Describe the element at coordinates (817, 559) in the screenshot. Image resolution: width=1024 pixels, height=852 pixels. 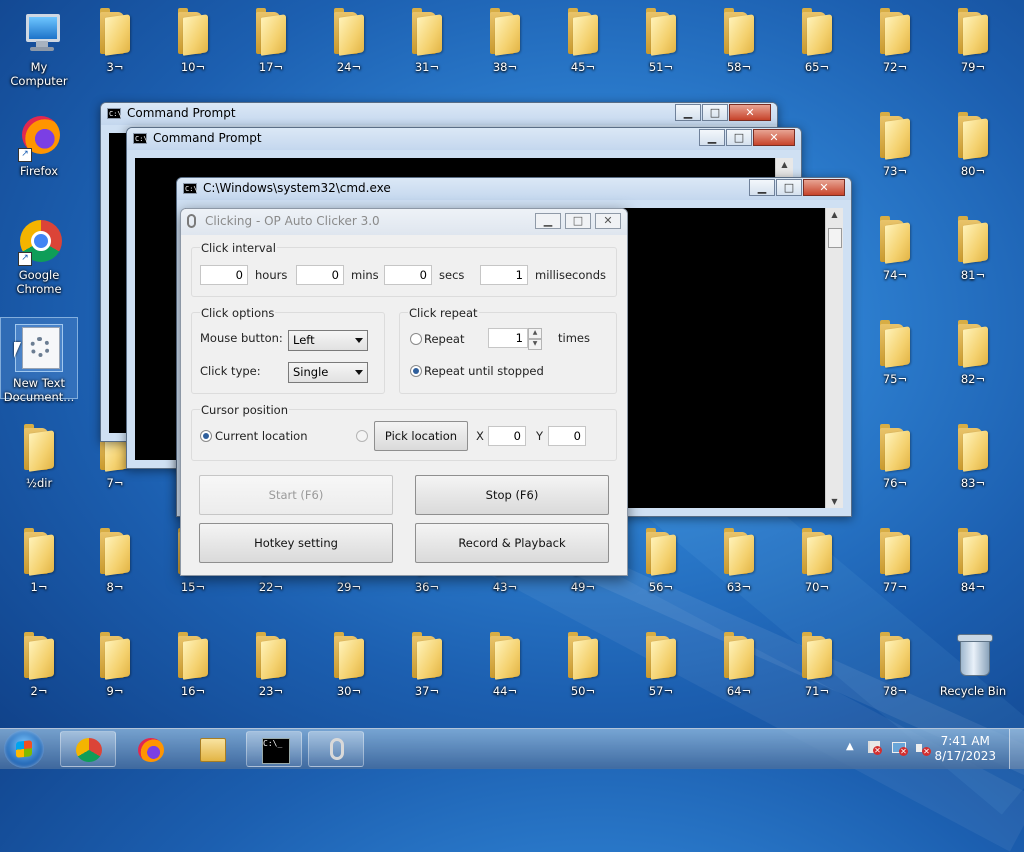
I see `desktop-folder: 70¬` at that location.